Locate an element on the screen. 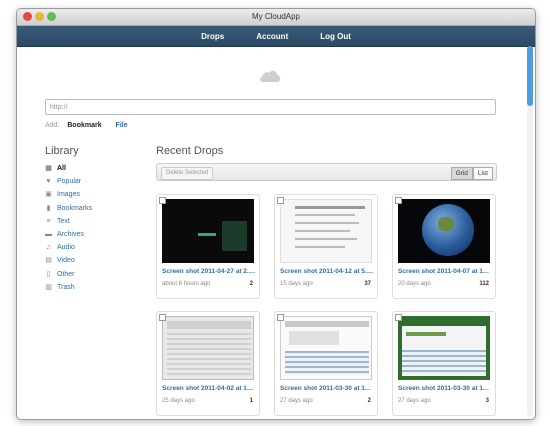 The image size is (550, 426). view-toggle: Grid List is located at coordinates (471, 173).